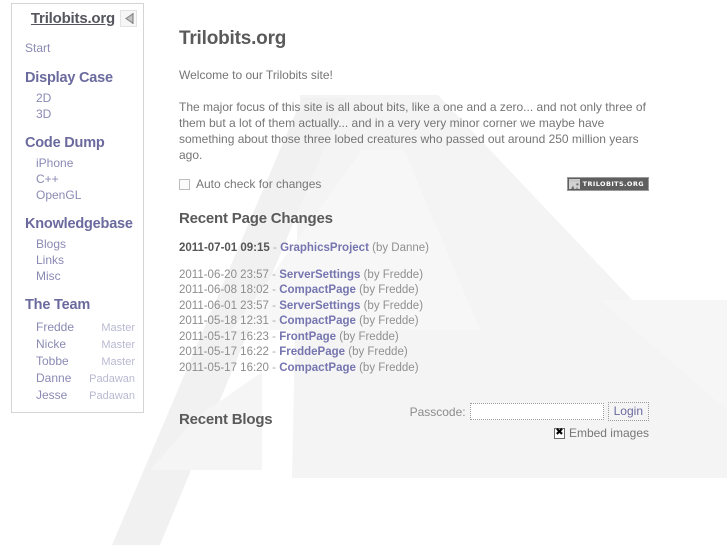  What do you see at coordinates (51, 395) in the screenshot?
I see `team-member-jesse: Jesse` at bounding box center [51, 395].